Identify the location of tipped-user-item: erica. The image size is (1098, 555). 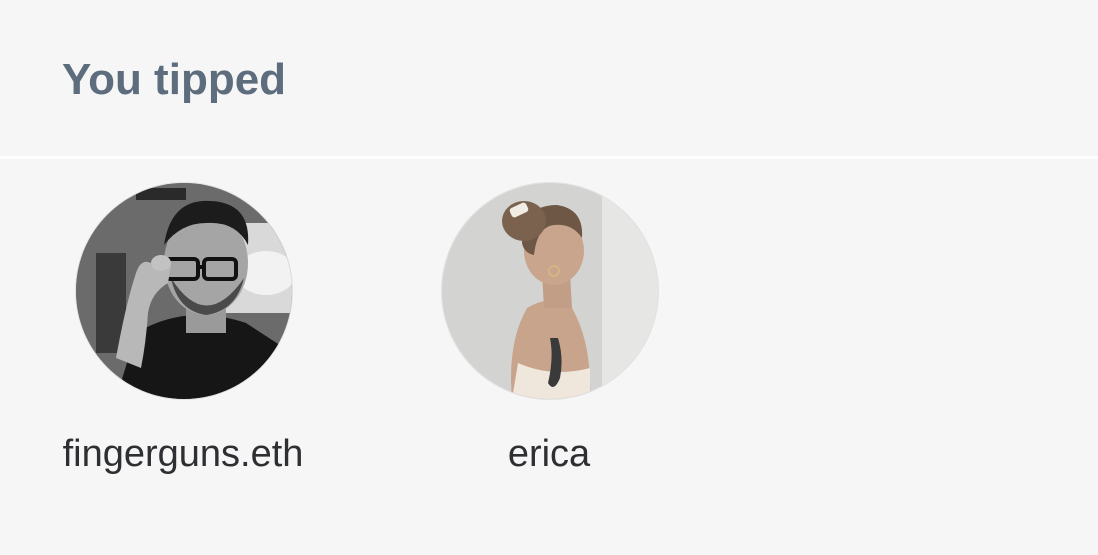
(549, 333).